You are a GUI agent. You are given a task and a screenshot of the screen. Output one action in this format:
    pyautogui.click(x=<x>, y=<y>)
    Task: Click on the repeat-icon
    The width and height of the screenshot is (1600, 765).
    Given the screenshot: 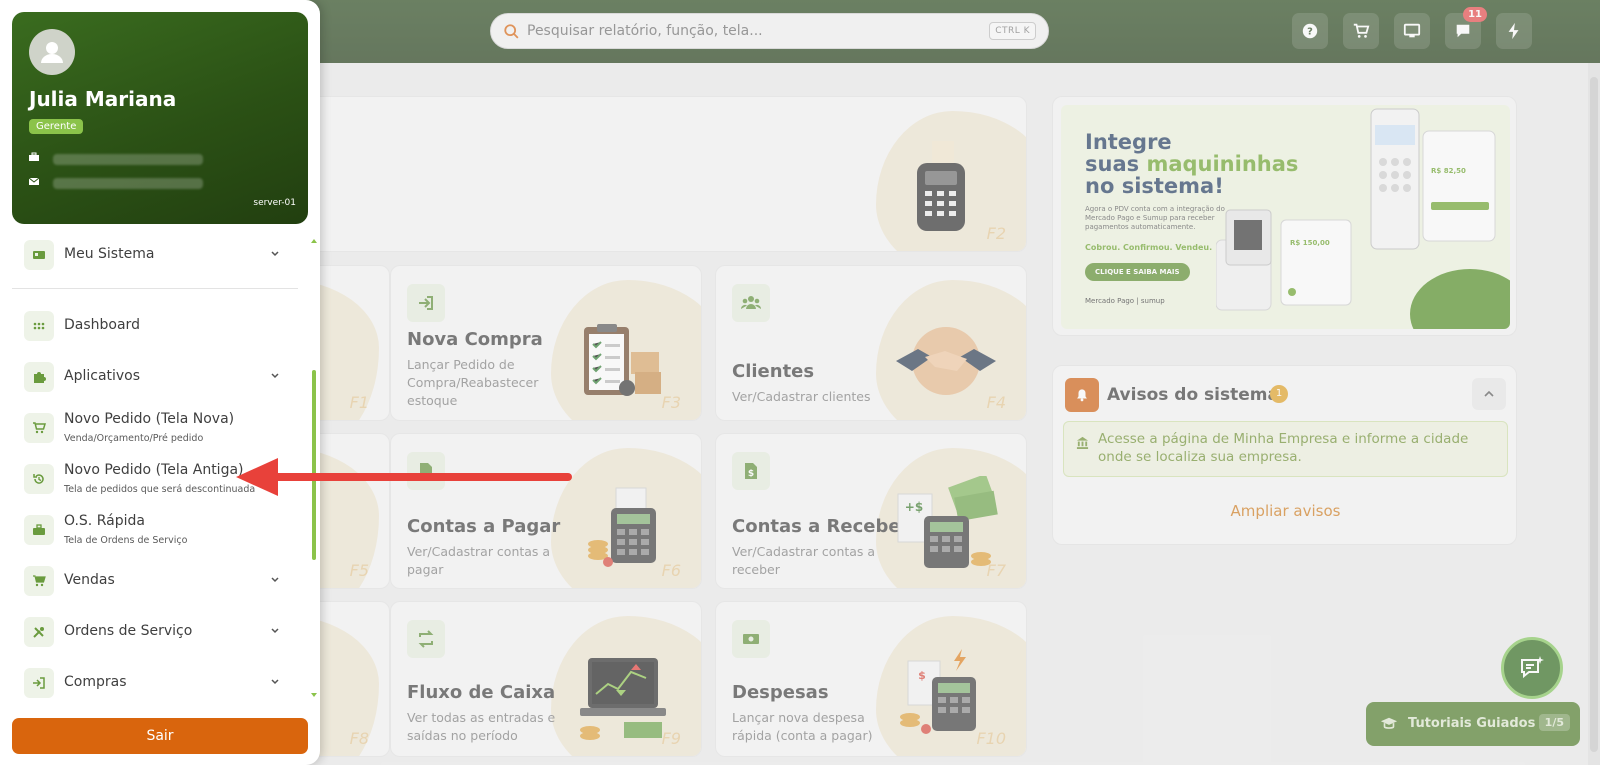 What is the action you would take?
    pyautogui.click(x=426, y=639)
    